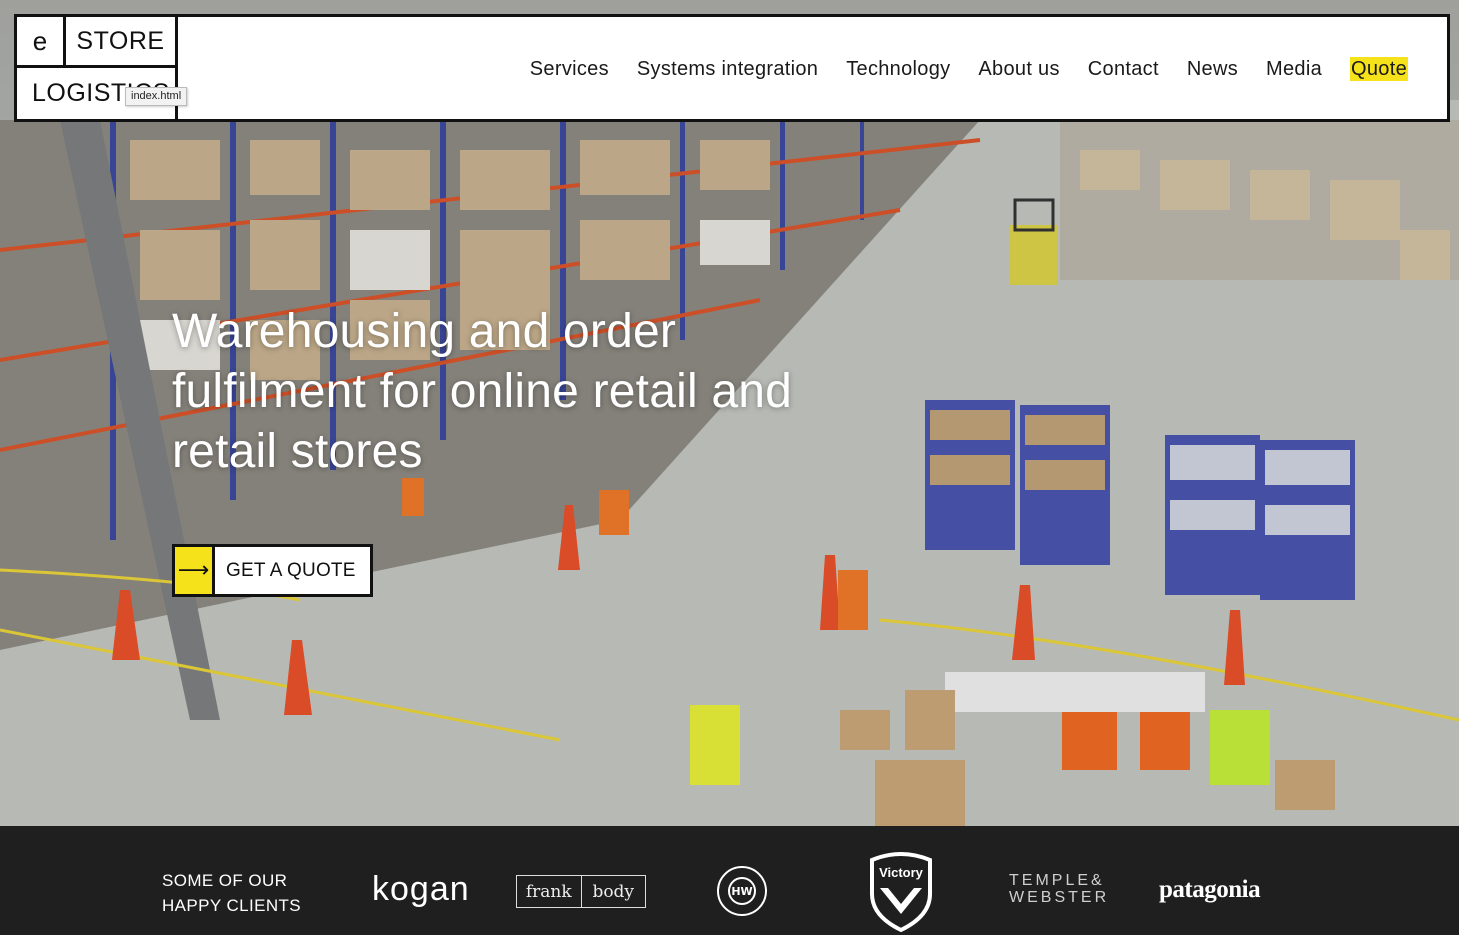  What do you see at coordinates (727, 69) in the screenshot?
I see `nav-systems-integration: Systems integration` at bounding box center [727, 69].